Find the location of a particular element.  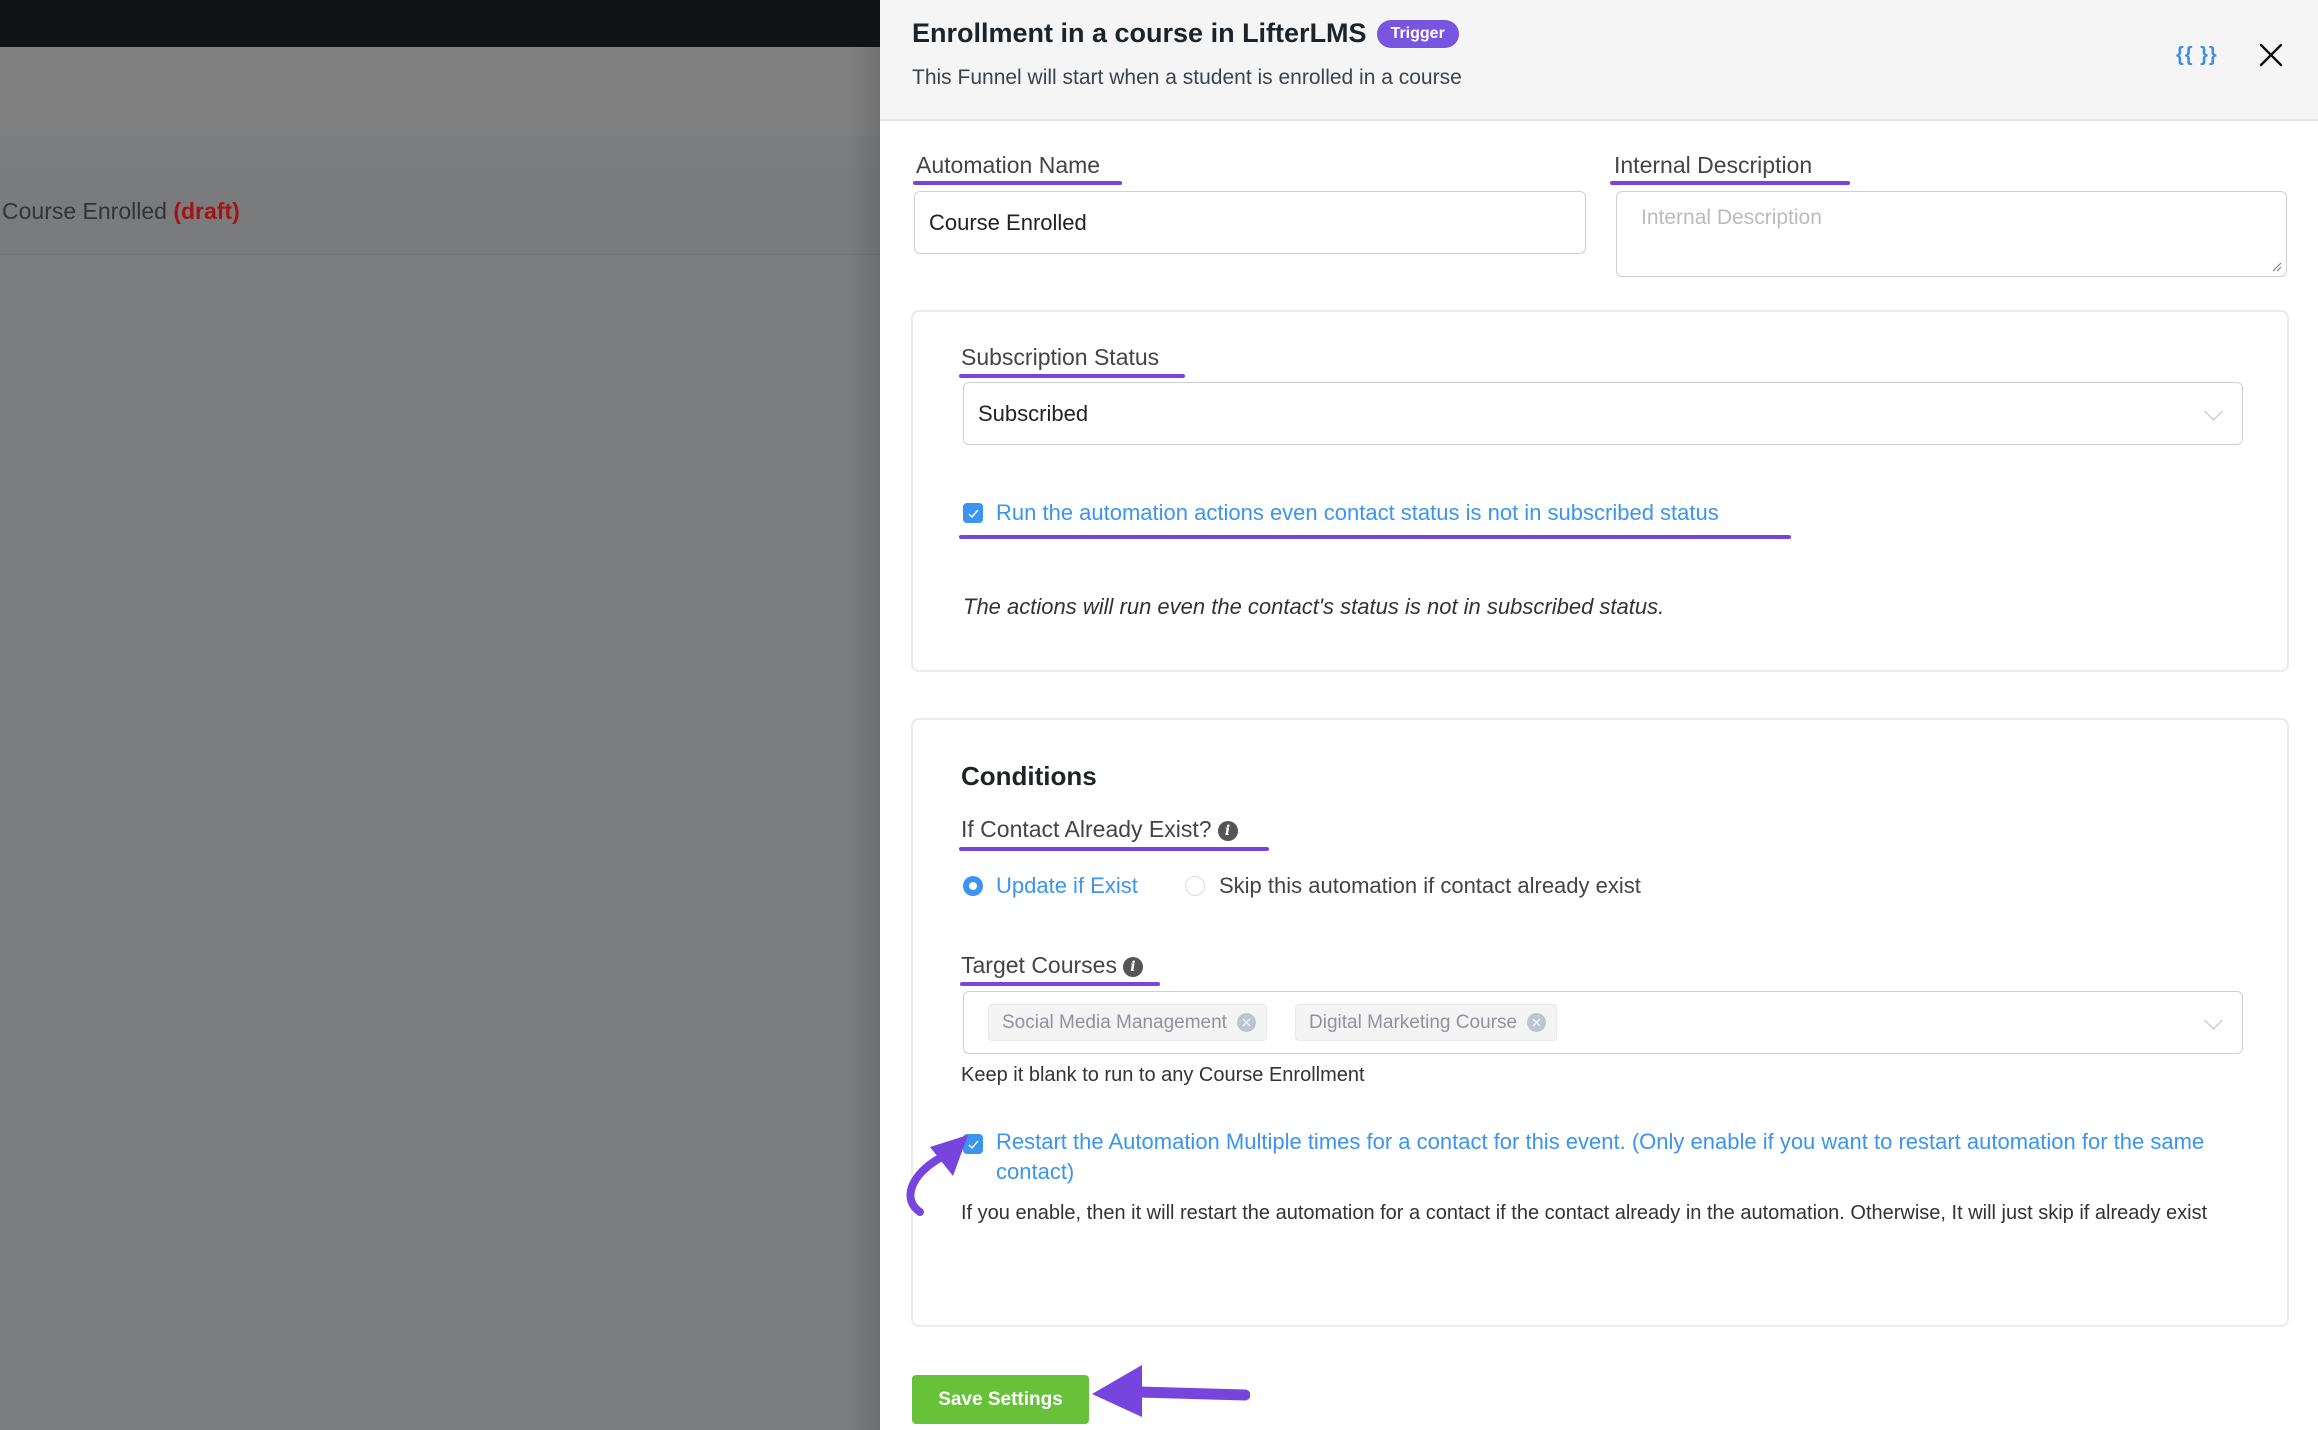

automation-name-label: Automation Name is located at coordinates (1008, 165).